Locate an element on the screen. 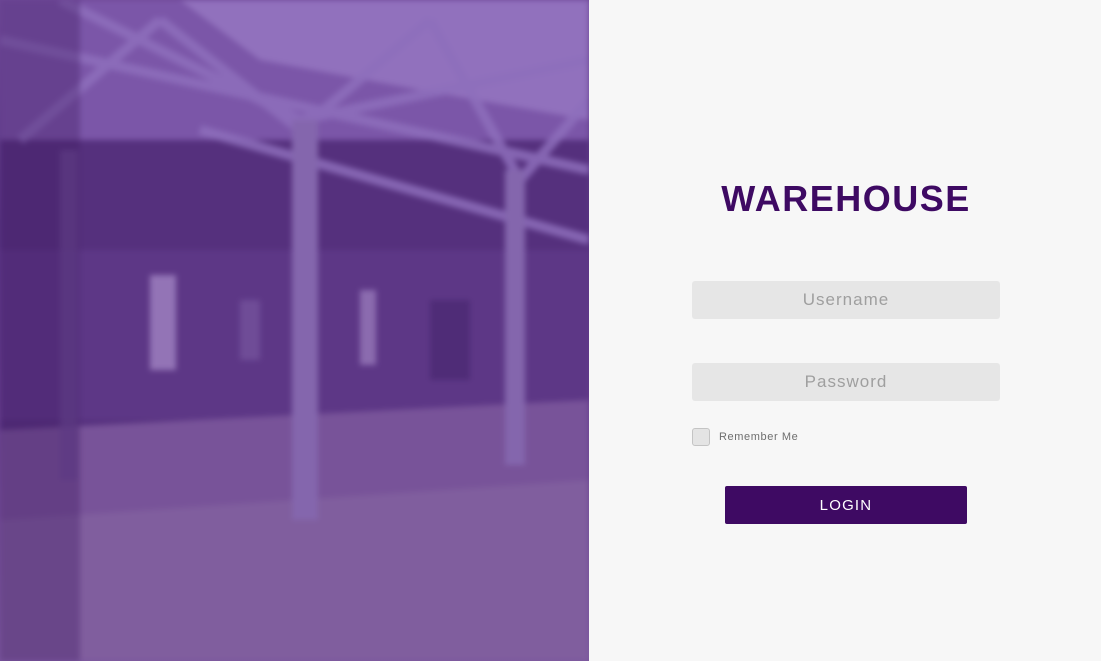  remember-me-checkbox is located at coordinates (701, 437).